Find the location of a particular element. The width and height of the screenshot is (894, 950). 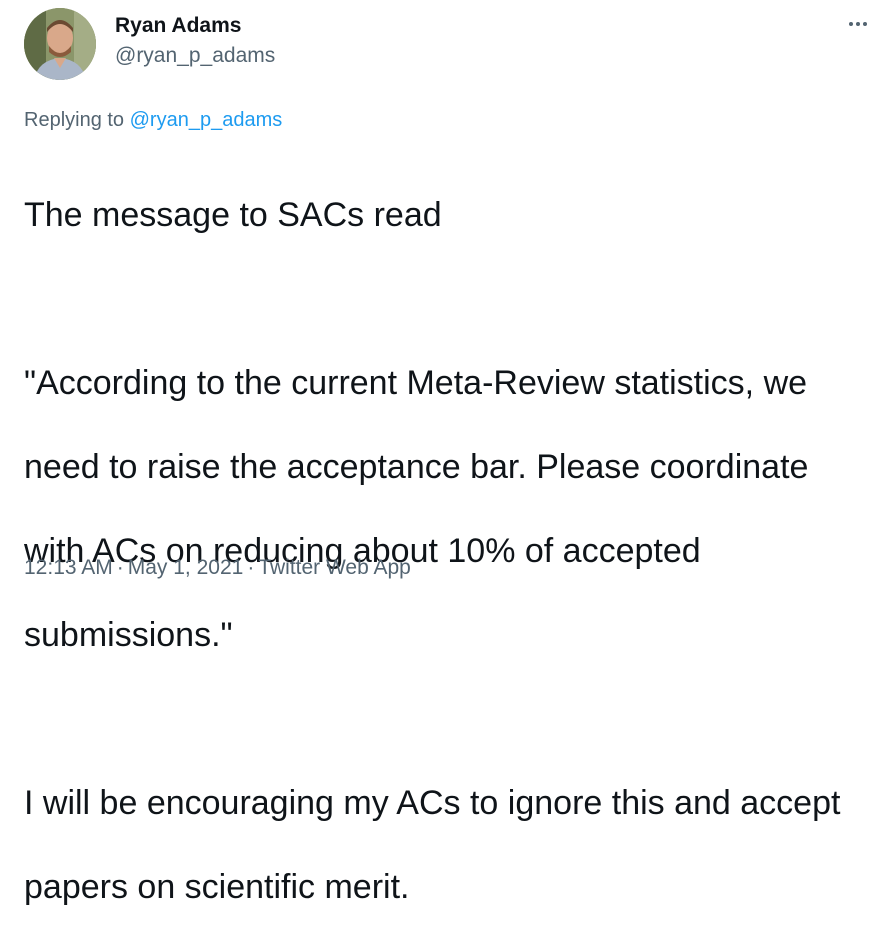

tweet-paragraph-line: submissions." is located at coordinates (128, 635).